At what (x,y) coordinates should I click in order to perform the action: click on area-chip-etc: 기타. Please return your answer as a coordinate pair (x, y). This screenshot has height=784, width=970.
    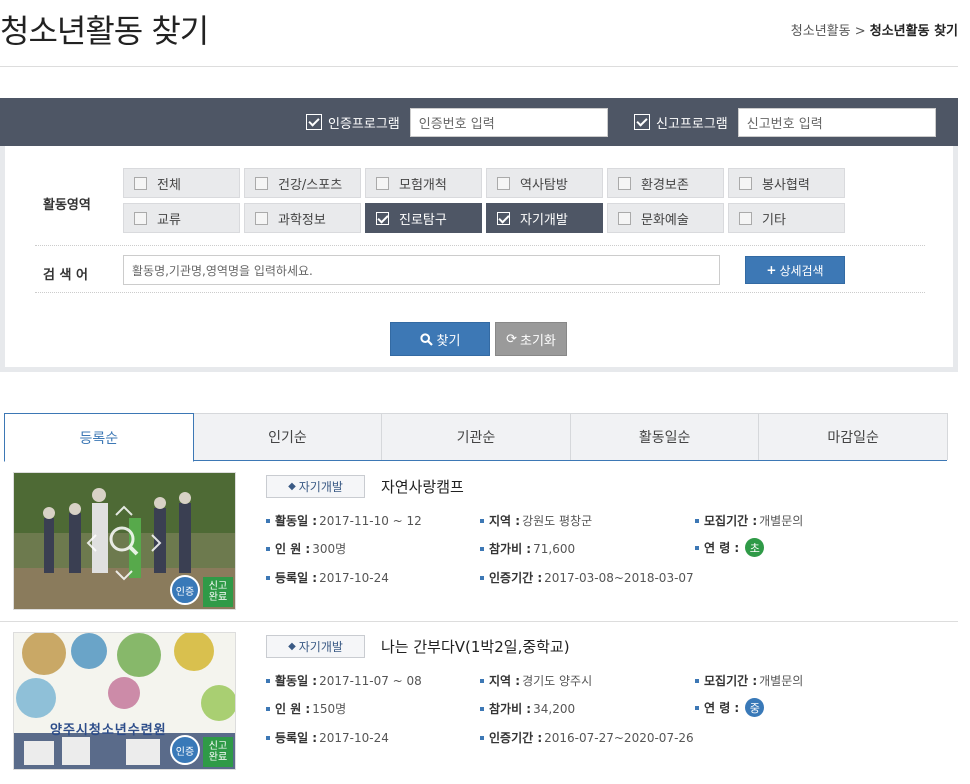
    Looking at the image, I should click on (786, 218).